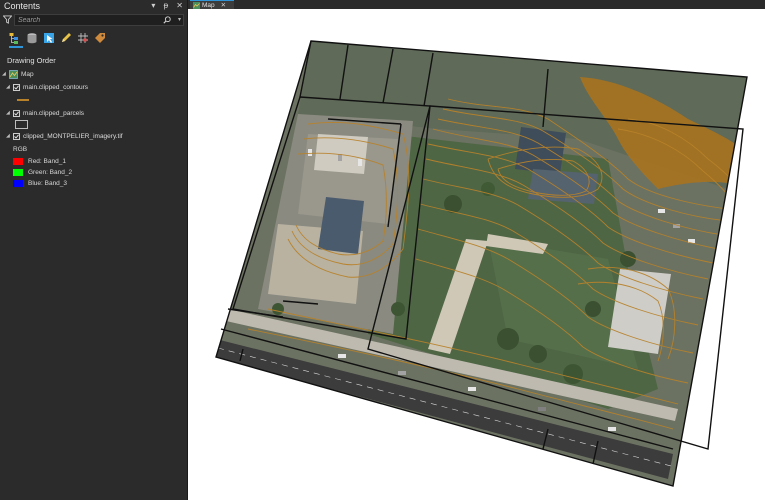 Image resolution: width=765 pixels, height=500 pixels. I want to click on pane-menu-button: ▾, so click(153, 5).